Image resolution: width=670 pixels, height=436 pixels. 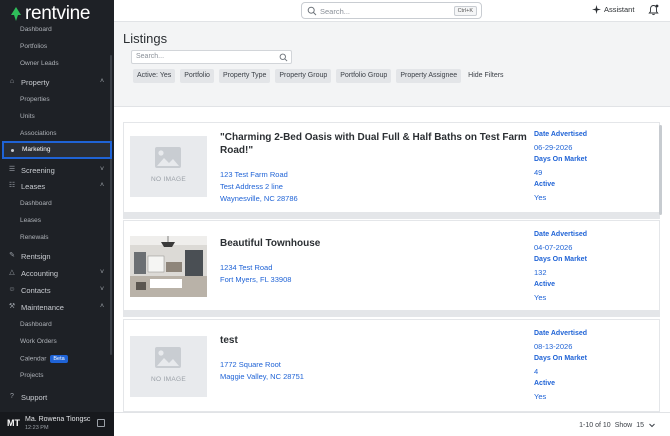 What do you see at coordinates (58, 82) in the screenshot?
I see `sidebar-item-property: ⌂ Property ˄` at bounding box center [58, 82].